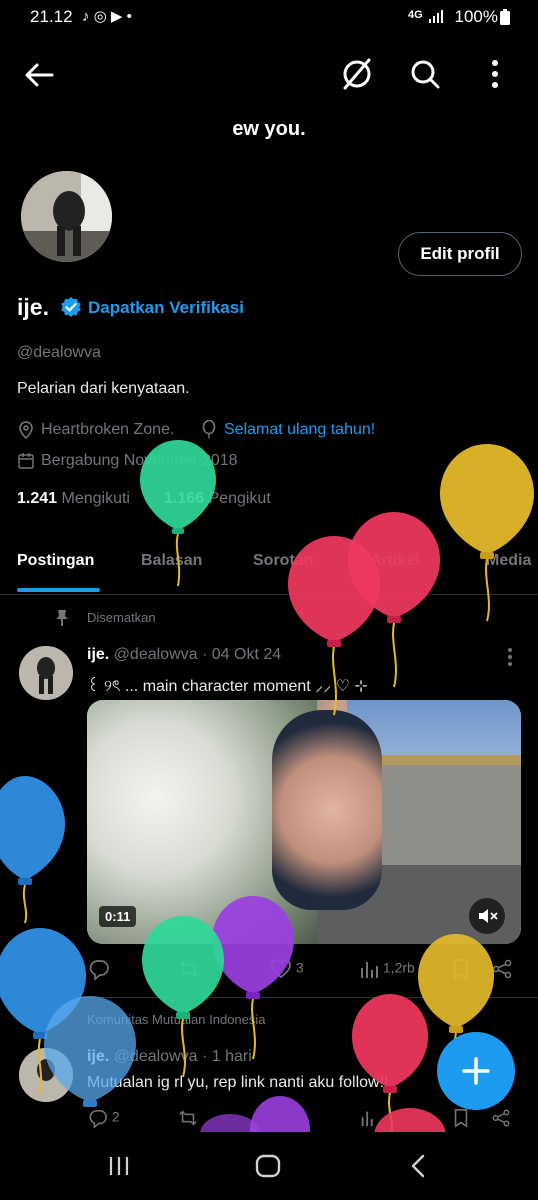 This screenshot has height=1200, width=538. I want to click on community-label: Komunitas Mutualan Indonesia, so click(176, 1019).